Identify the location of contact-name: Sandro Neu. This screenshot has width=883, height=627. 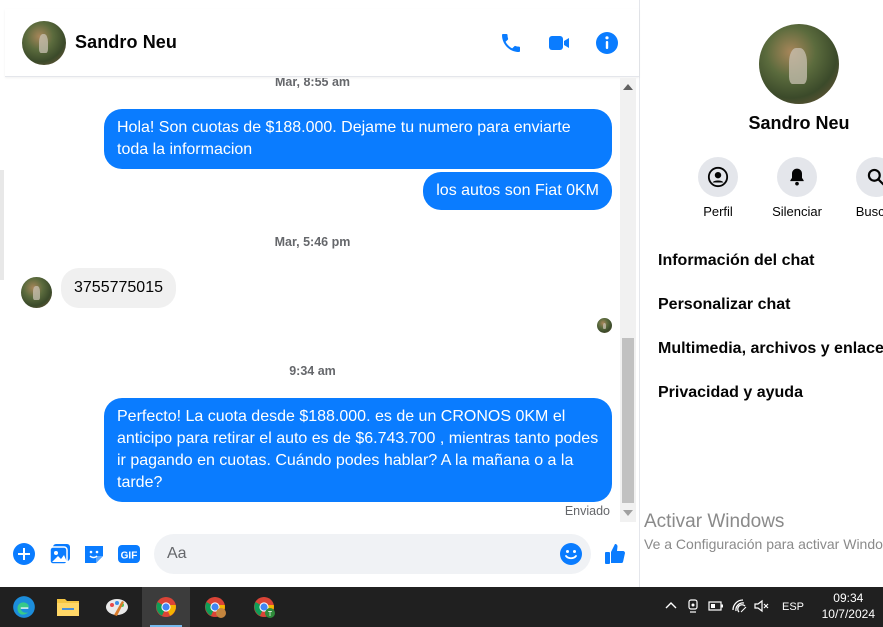
(126, 42).